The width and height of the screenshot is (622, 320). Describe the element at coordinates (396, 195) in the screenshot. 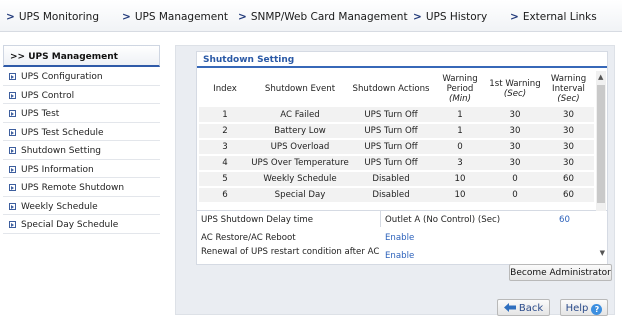

I see `table-row: 6 Special Day Disabled 10 0 60` at that location.